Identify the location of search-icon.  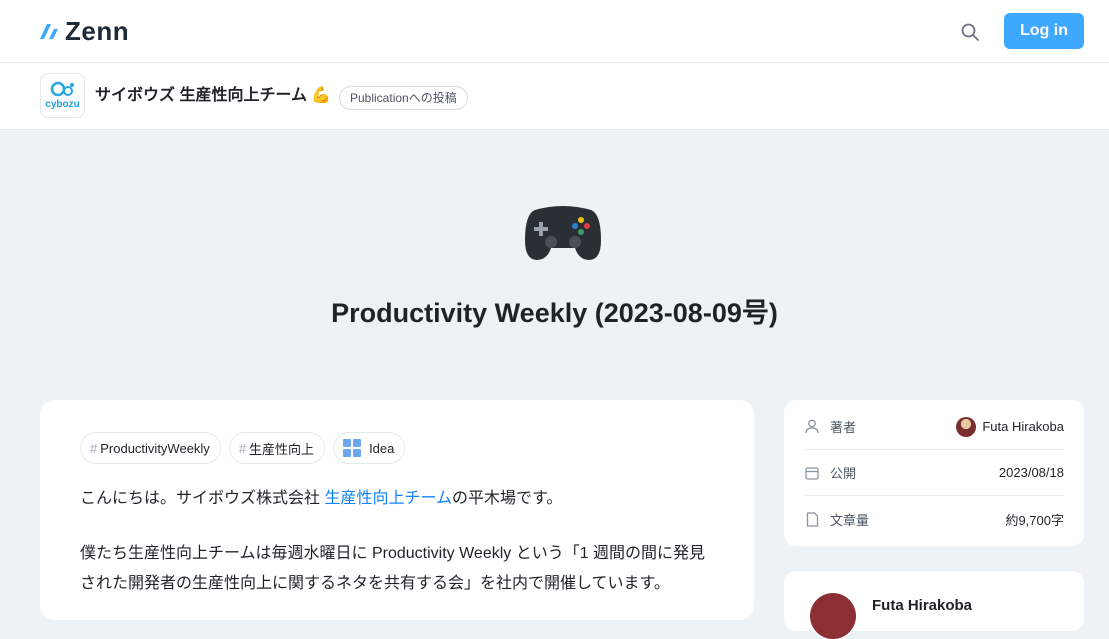
(970, 32).